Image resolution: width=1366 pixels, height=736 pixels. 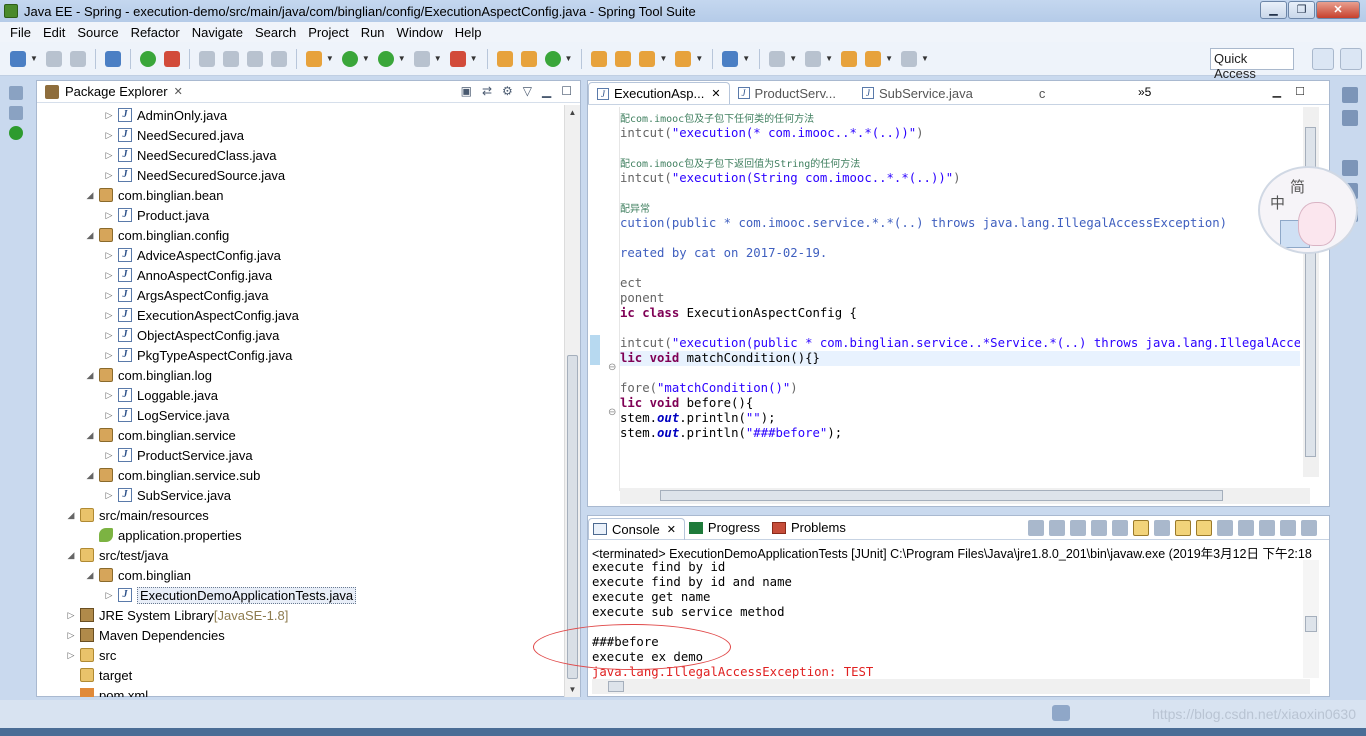 I want to click on tree-item: ◢ com.binglian.bean, so click(x=130, y=195).